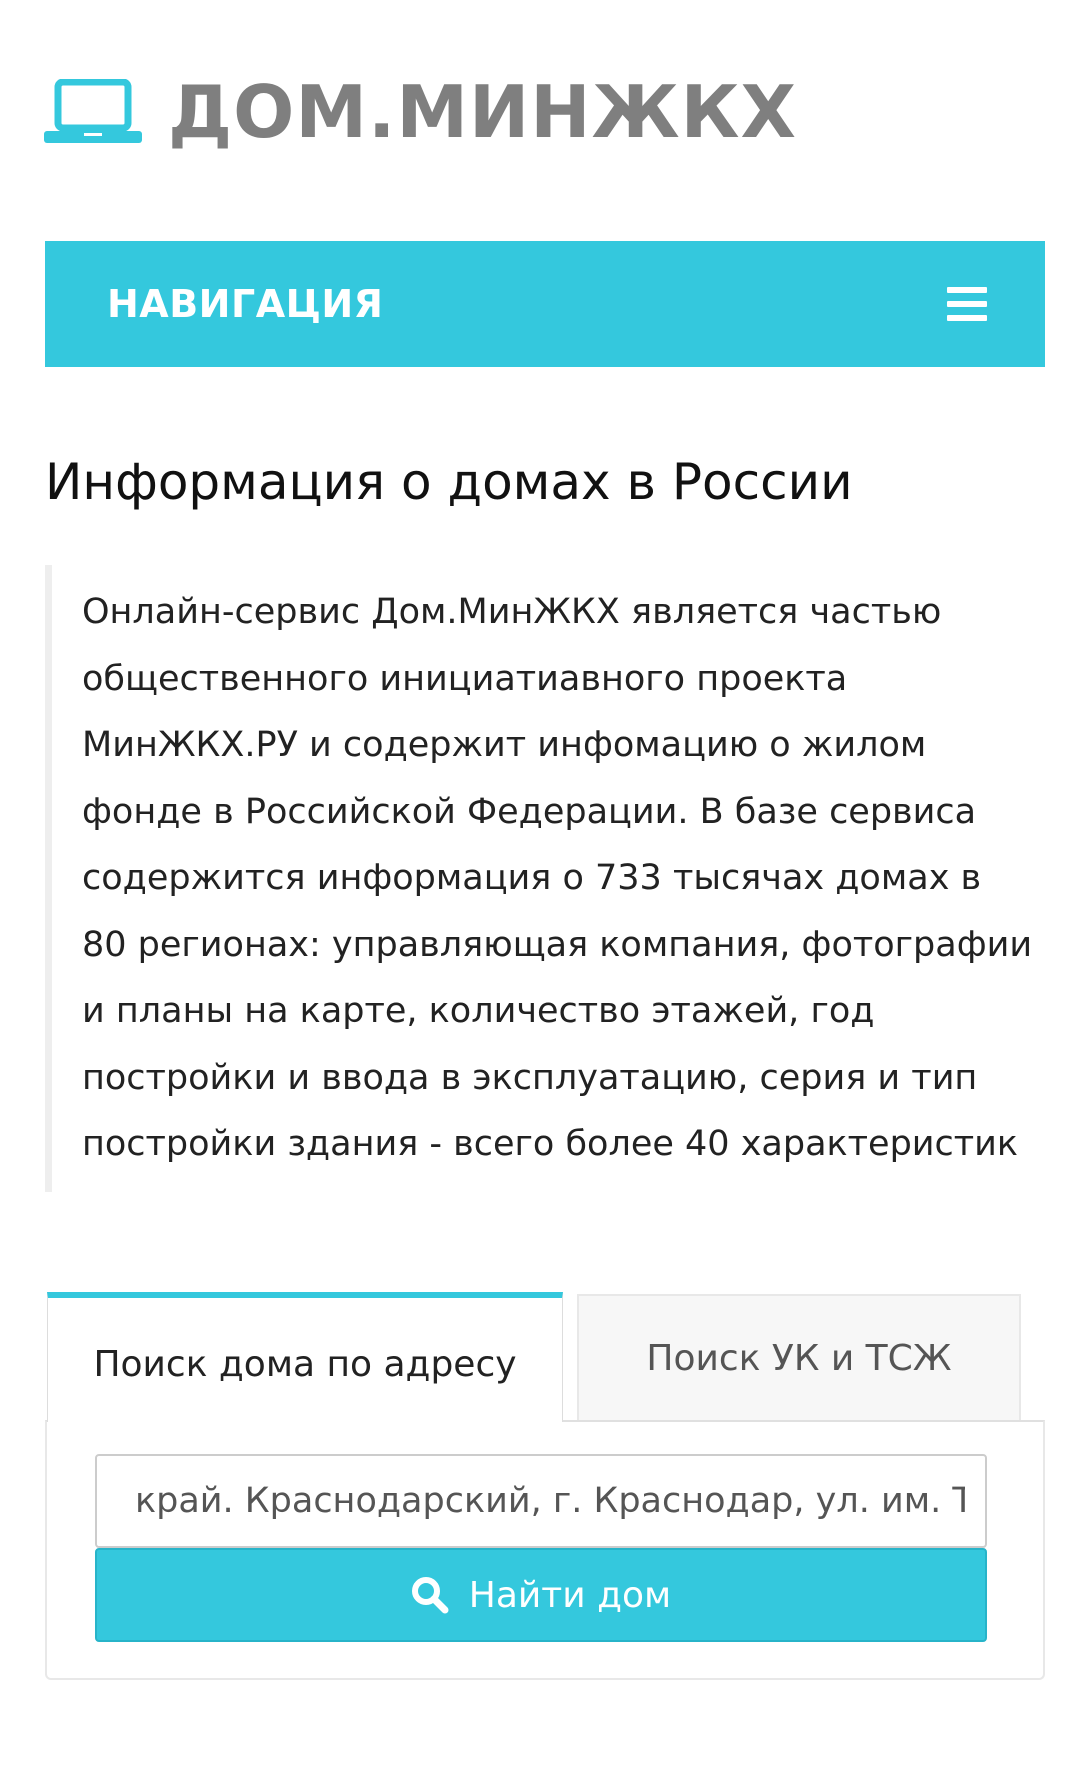 The height and width of the screenshot is (1788, 1080). Describe the element at coordinates (541, 1501) in the screenshot. I see `address-search-input` at that location.